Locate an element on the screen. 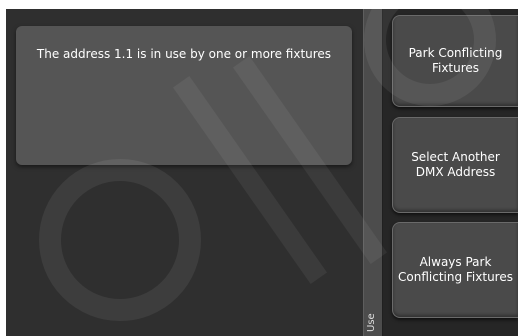 The width and height of the screenshot is (518, 336). always-park-conflicting-fixtures-button: Always Park Conflicting Fixtures is located at coordinates (455, 270).